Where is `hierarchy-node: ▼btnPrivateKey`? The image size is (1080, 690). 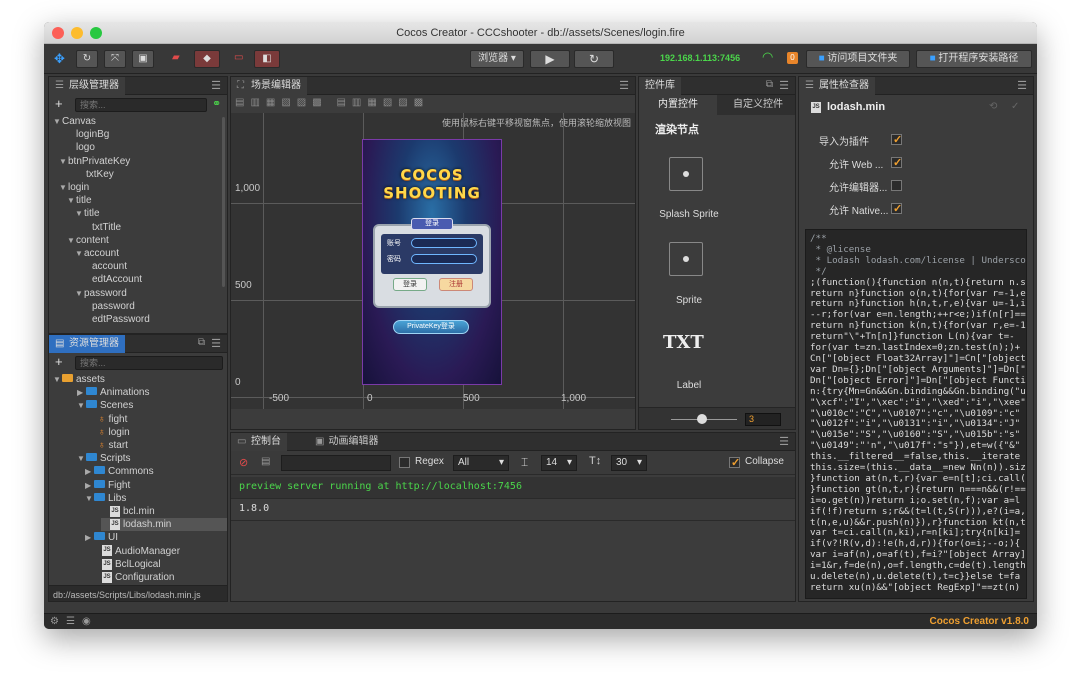
hierarchy-node: ▼btnPrivateKey is located at coordinates (94, 161).